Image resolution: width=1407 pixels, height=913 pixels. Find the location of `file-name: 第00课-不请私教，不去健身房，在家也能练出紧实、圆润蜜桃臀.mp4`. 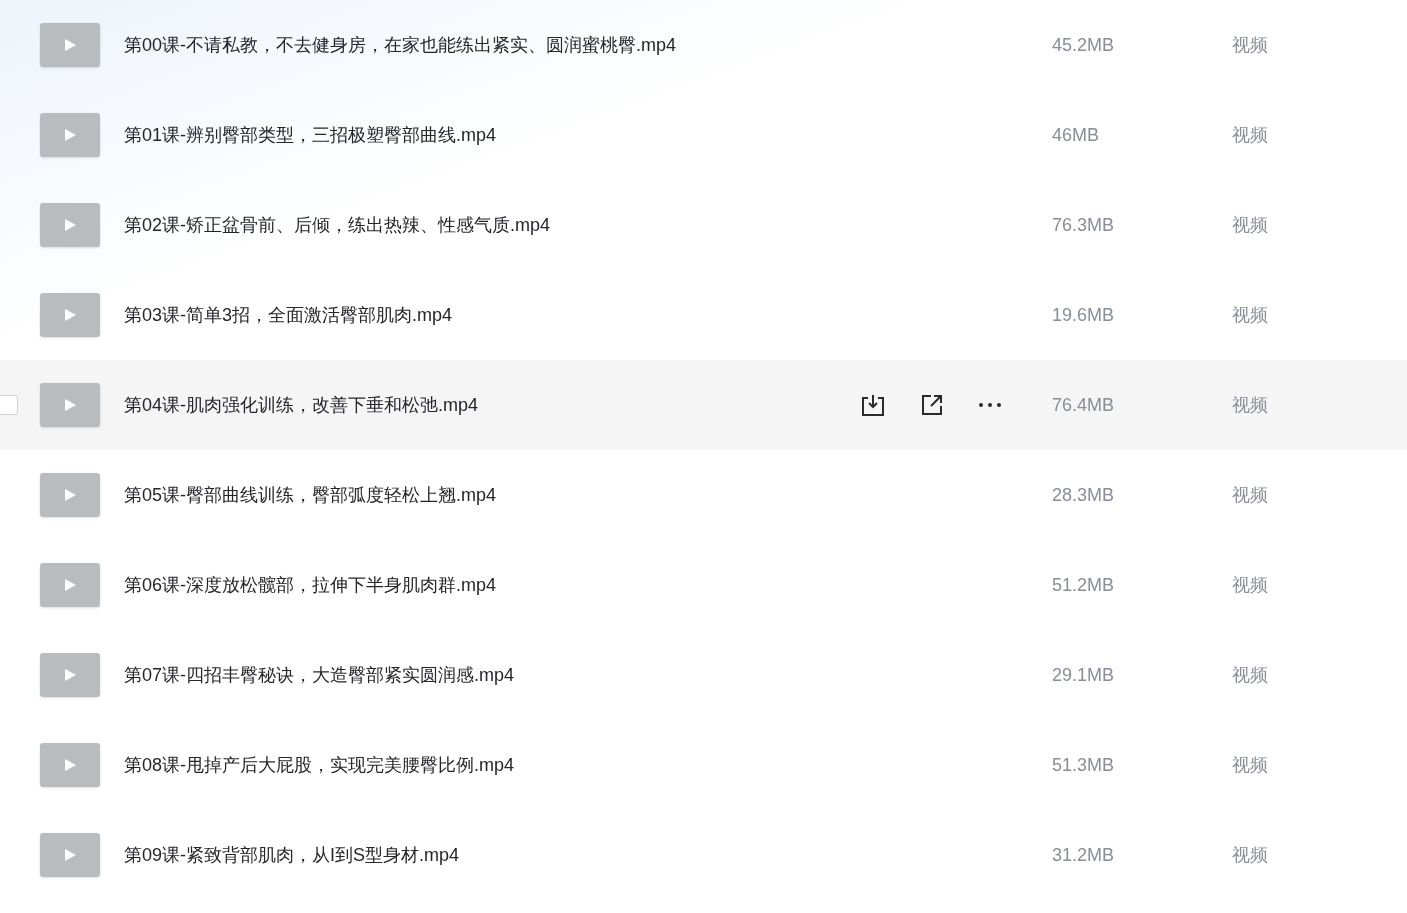

file-name: 第00课-不请私教，不去健身房，在家也能练出紧实、圆润蜜桃臀.mp4 is located at coordinates (400, 45).